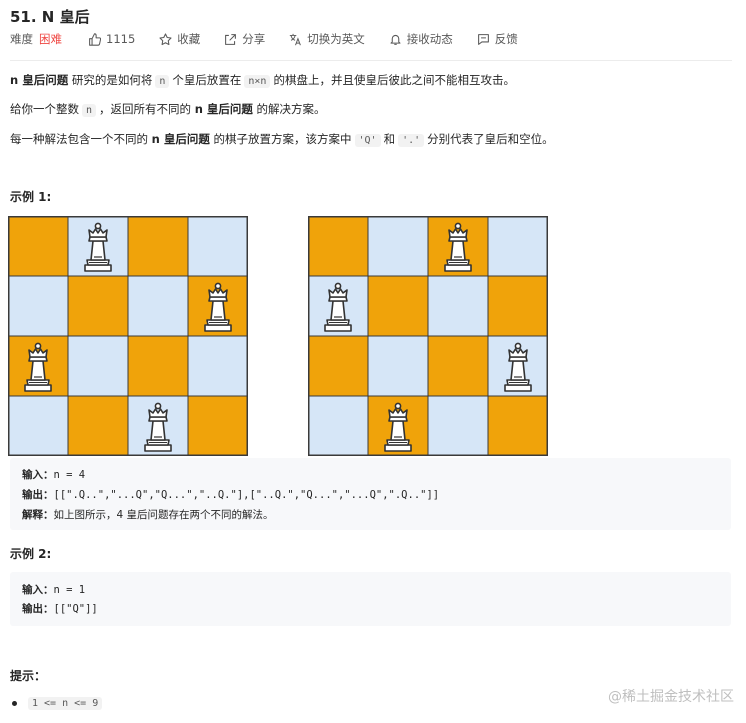  What do you see at coordinates (145, 109) in the screenshot?
I see `text: ，返回所有不同的` at bounding box center [145, 109].